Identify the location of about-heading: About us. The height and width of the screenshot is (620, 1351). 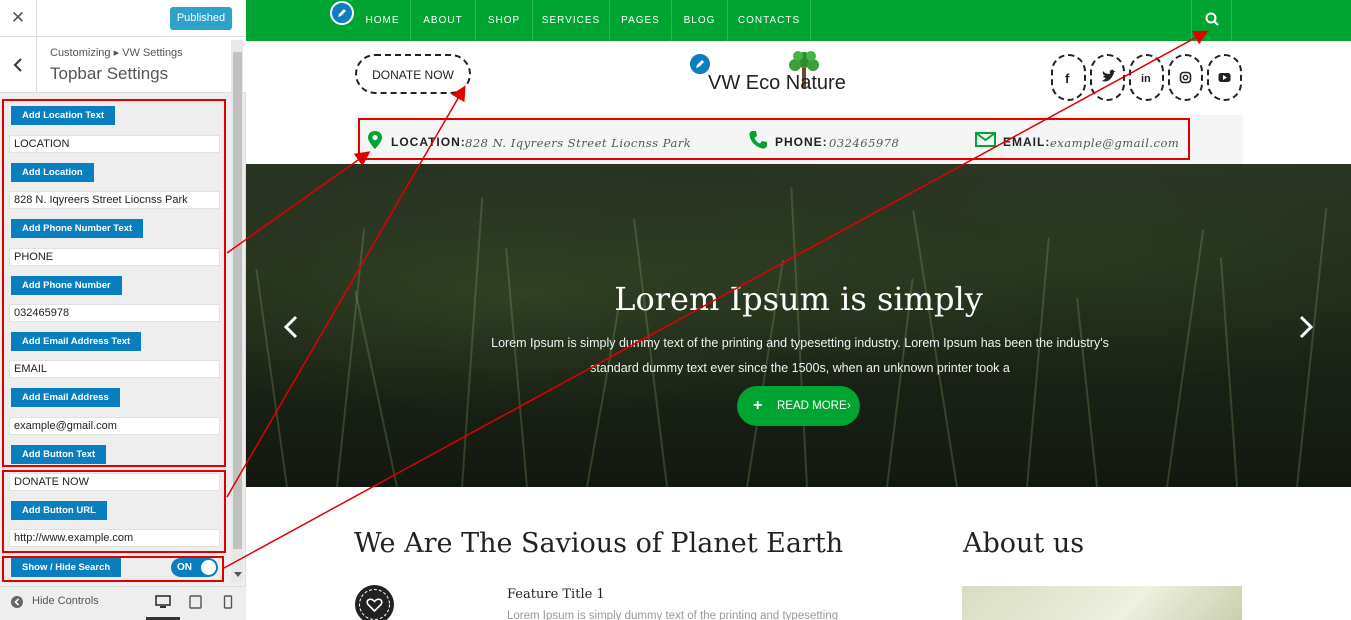
(1024, 543).